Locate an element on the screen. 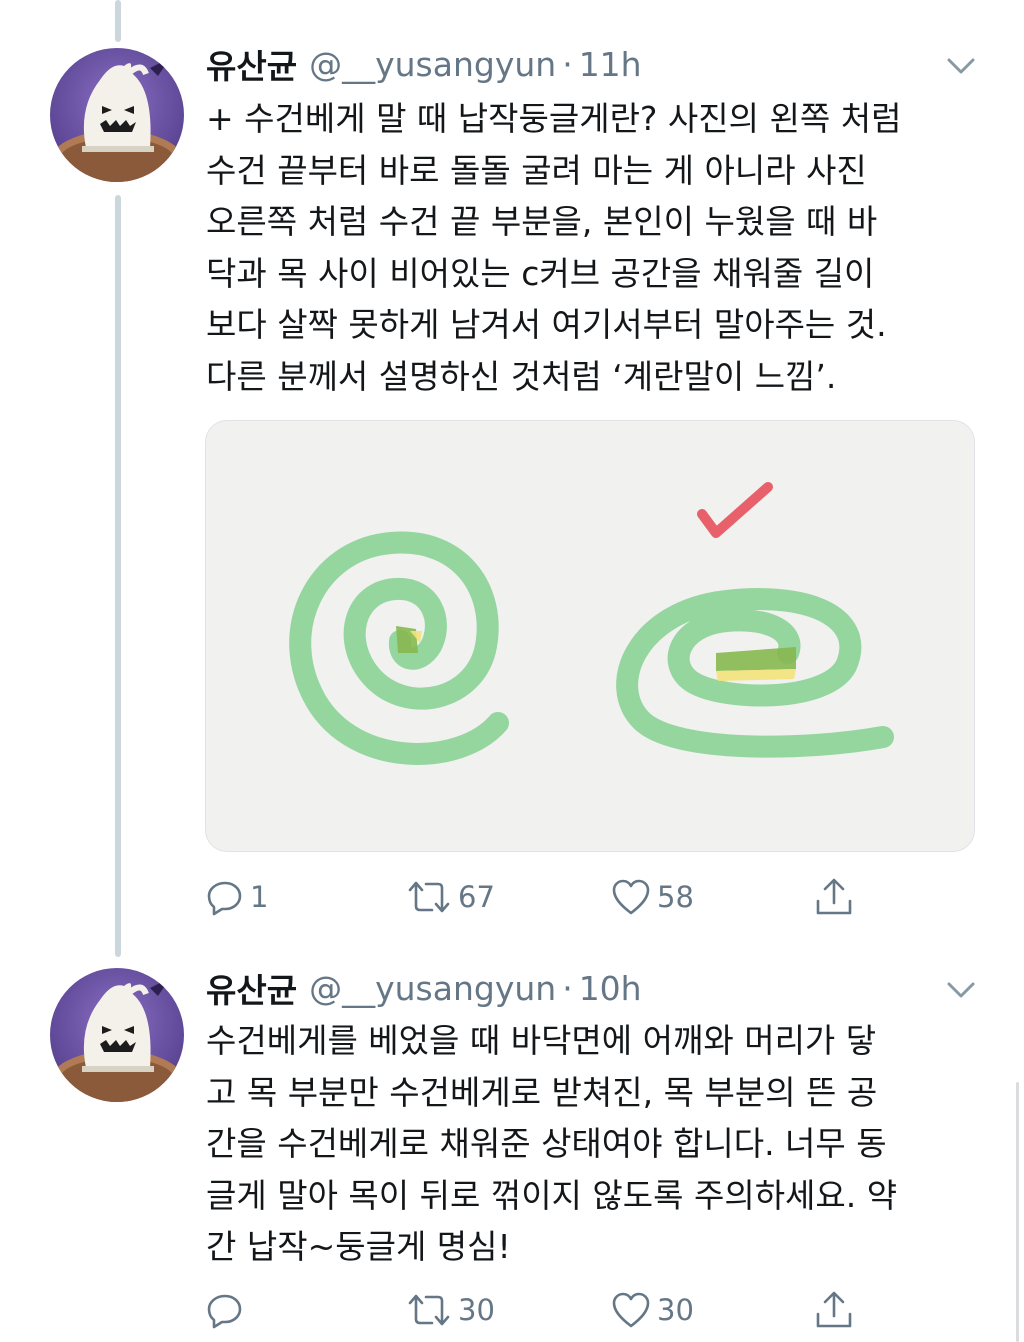 This screenshot has width=1024, height=1342. tweet-text-line: 간을 수건베게로 채워준 상태여야 합니다. 너무 동 is located at coordinates (546, 1143).